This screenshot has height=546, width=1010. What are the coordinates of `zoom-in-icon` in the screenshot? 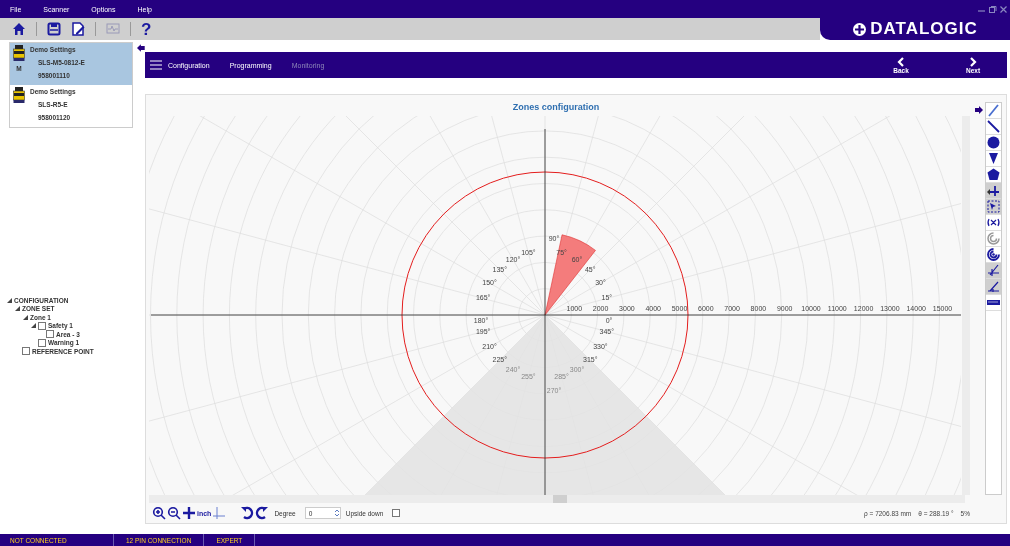 It's located at (159, 513).